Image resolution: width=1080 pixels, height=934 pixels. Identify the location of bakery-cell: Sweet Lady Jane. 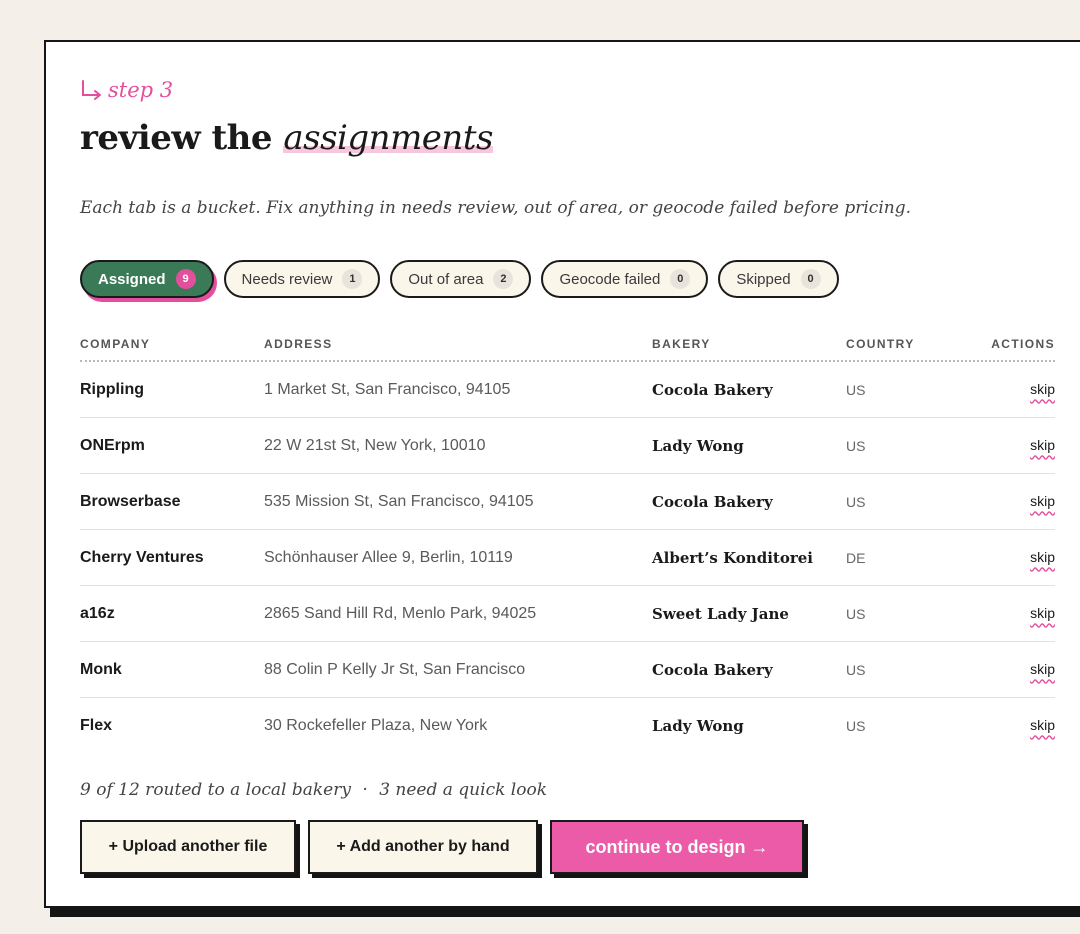
(720, 613).